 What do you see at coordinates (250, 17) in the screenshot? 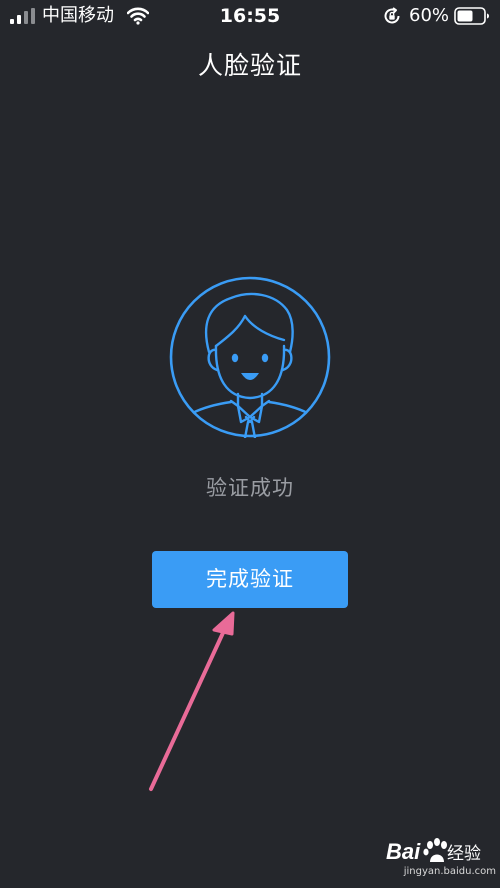
I see `status-bar: 中国移动 16:55 60%` at bounding box center [250, 17].